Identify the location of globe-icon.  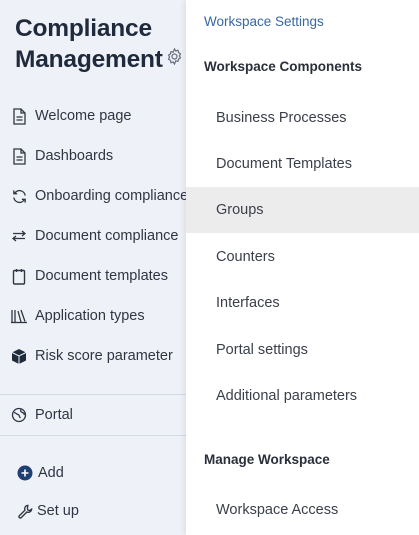
(19, 415).